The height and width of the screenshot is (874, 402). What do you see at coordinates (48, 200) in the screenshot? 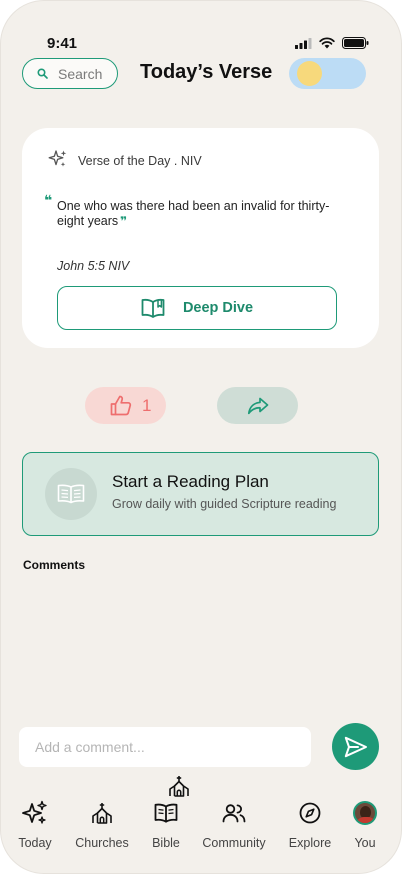
I see `open-quote-icon: ❝` at bounding box center [48, 200].